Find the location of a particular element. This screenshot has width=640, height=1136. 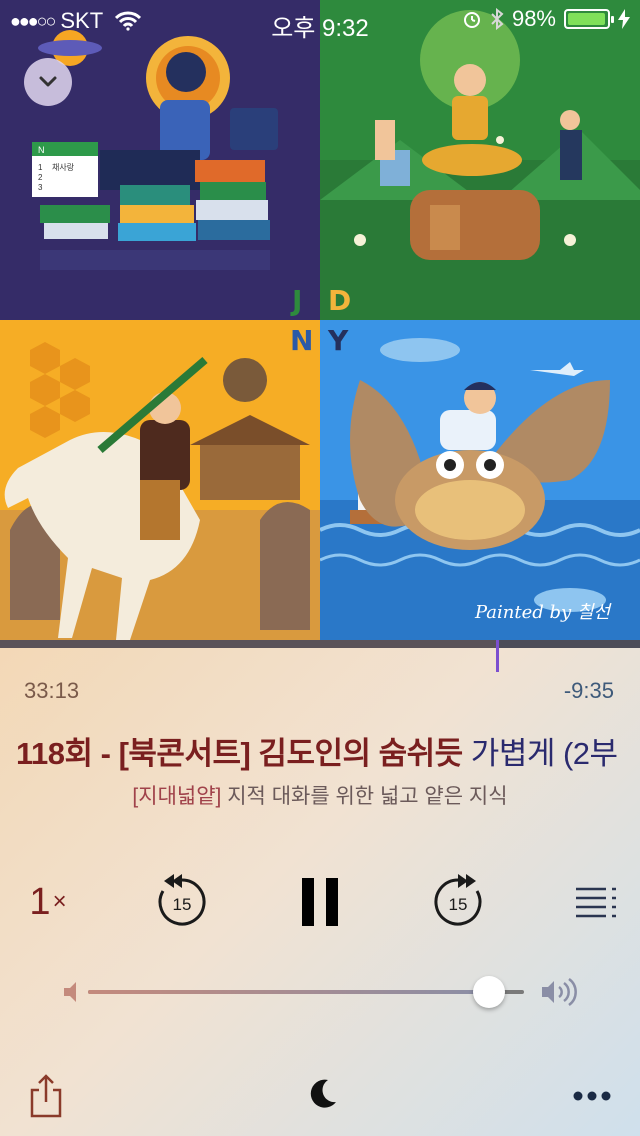

episode-title: 118회 - [북콘서트] 김도인의 숨쉬듯 가볍게 (2부 is located at coordinates (317, 750).